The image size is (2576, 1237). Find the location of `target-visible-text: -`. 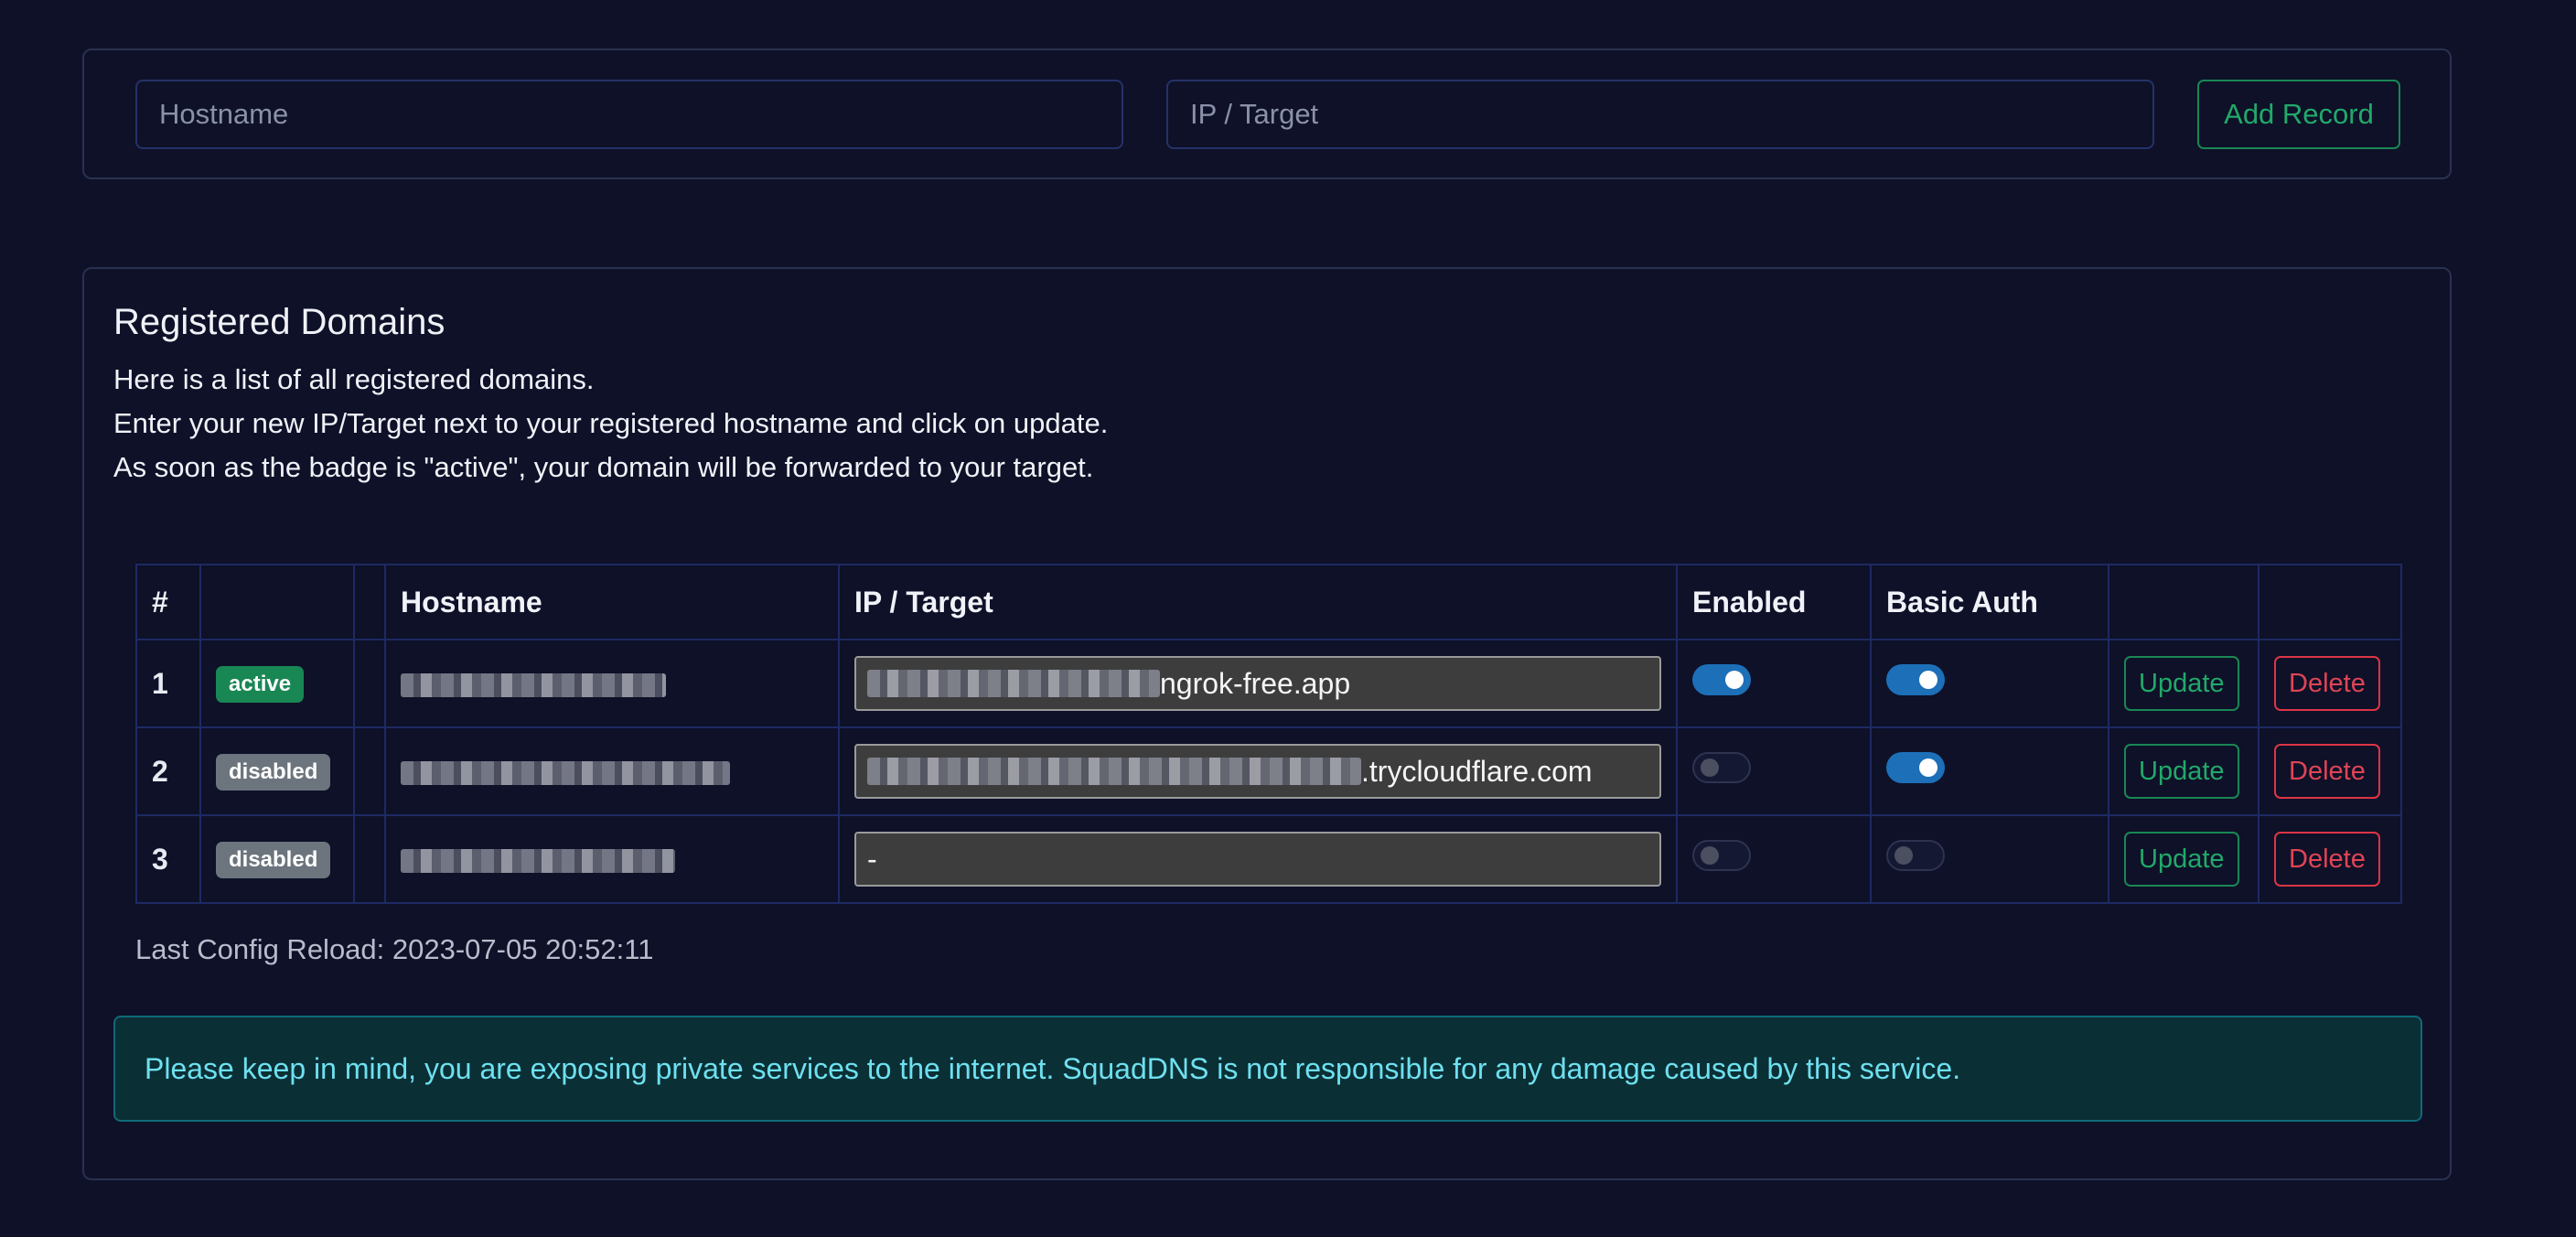

target-visible-text: - is located at coordinates (872, 859).